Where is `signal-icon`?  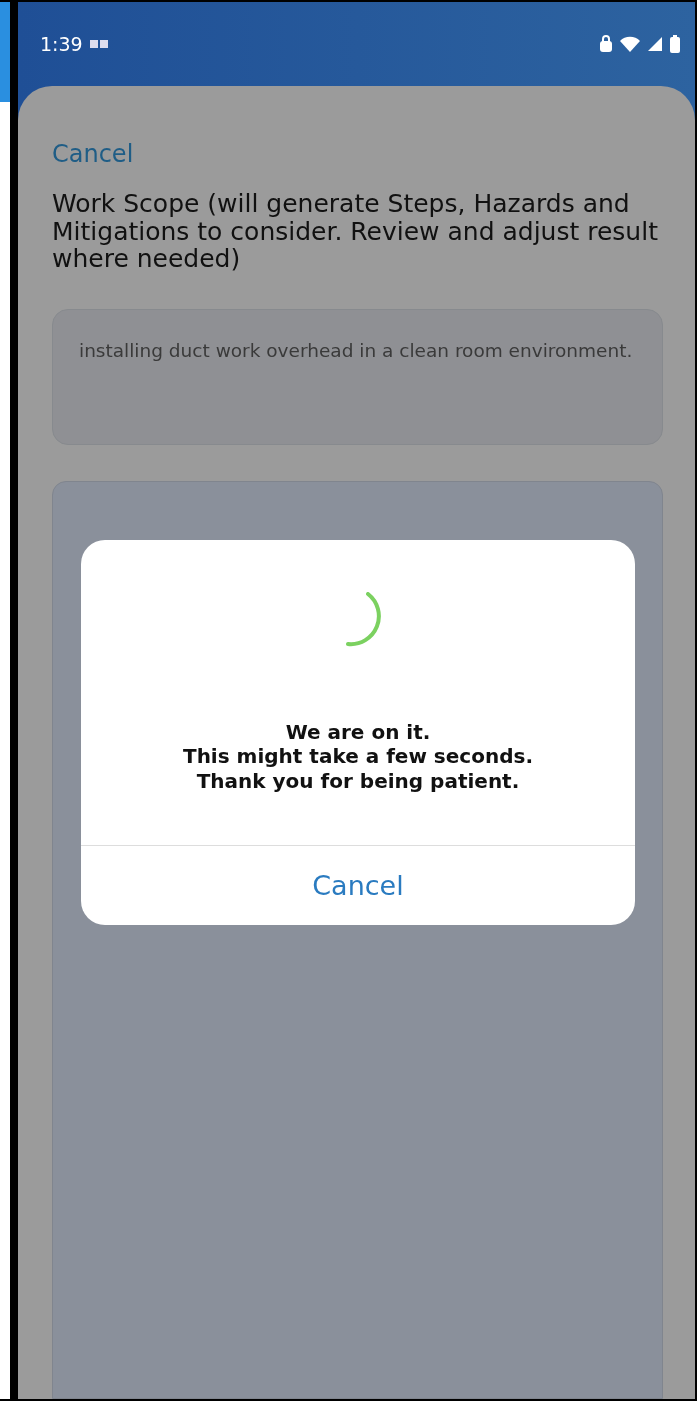 signal-icon is located at coordinates (655, 44).